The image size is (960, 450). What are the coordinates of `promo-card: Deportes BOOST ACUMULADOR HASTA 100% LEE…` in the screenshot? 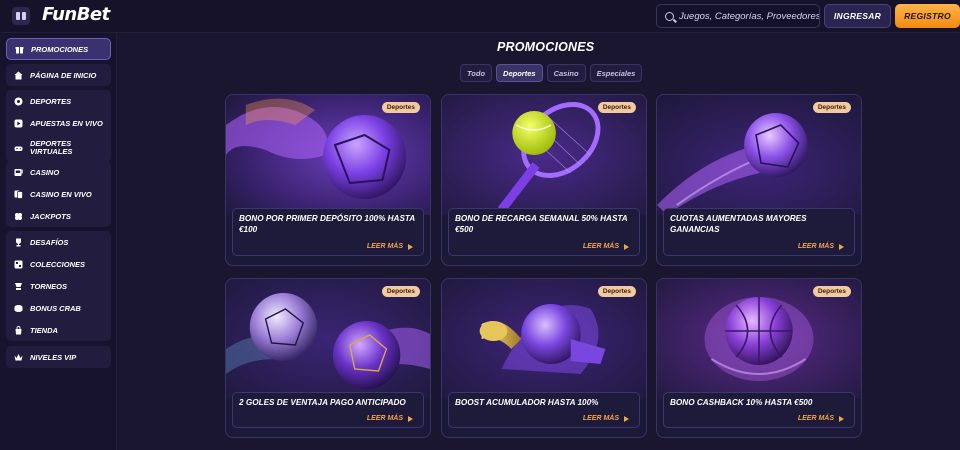 It's located at (544, 358).